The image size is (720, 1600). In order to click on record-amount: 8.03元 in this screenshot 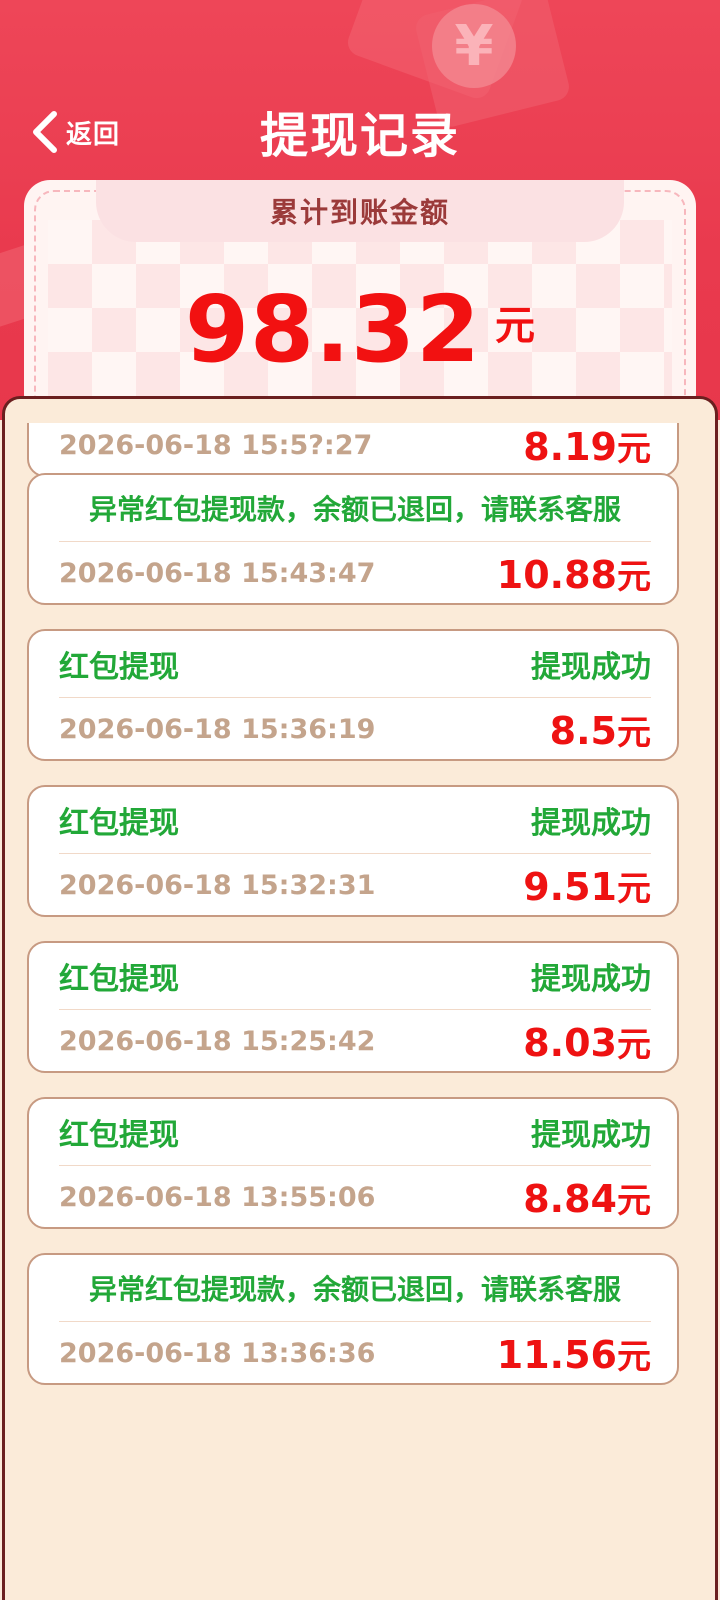, I will do `click(587, 1042)`.